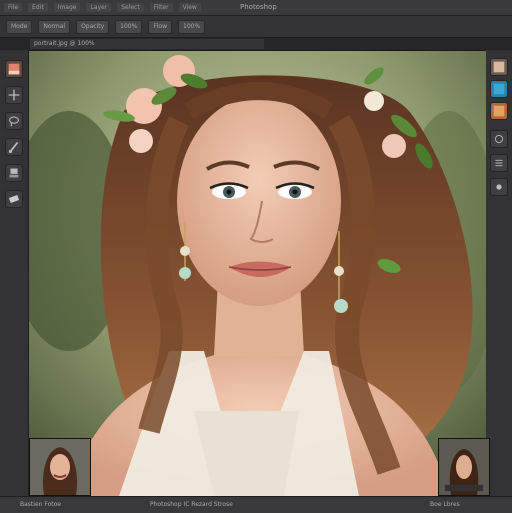 This screenshot has width=512, height=513. I want to click on layer-thumbnail-right, so click(464, 467).